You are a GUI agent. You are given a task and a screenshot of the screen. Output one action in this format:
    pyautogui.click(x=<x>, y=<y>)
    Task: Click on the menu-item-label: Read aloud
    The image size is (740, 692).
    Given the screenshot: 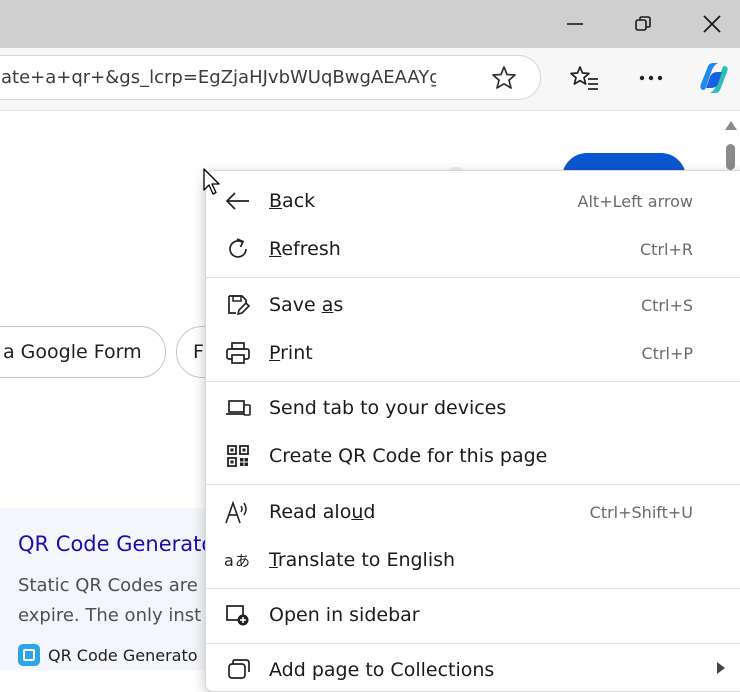 What is the action you would take?
    pyautogui.click(x=322, y=512)
    